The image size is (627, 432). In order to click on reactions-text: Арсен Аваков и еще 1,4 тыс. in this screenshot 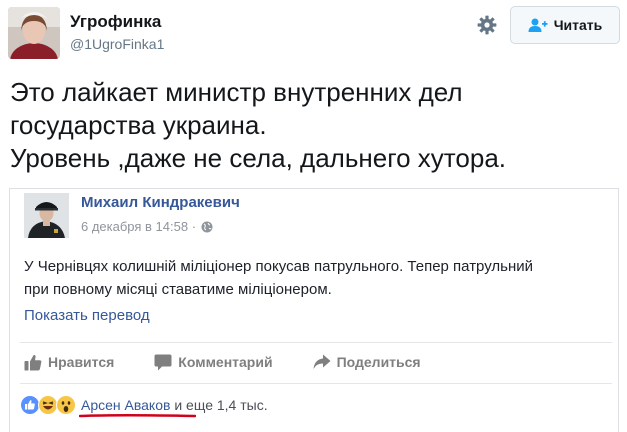, I will do `click(174, 405)`.